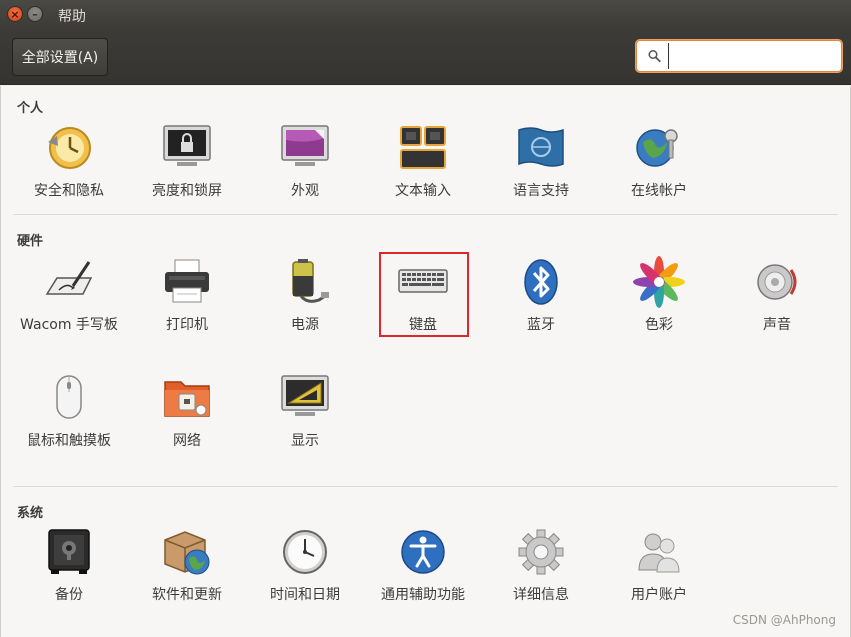  I want to click on item-label: 时间和日期, so click(305, 595).